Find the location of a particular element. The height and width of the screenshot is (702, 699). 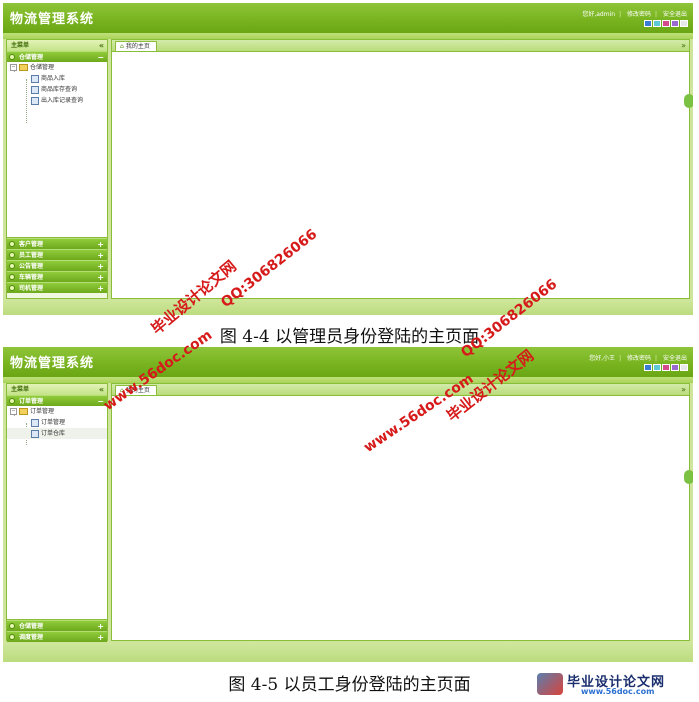

accordion-section: 员工管理 + is located at coordinates (57, 254).